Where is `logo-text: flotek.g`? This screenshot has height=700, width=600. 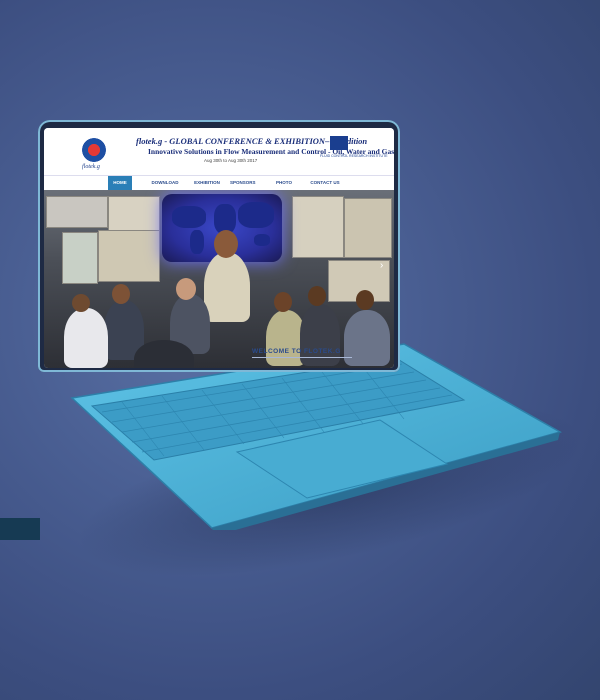 logo-text: flotek.g is located at coordinates (91, 167).